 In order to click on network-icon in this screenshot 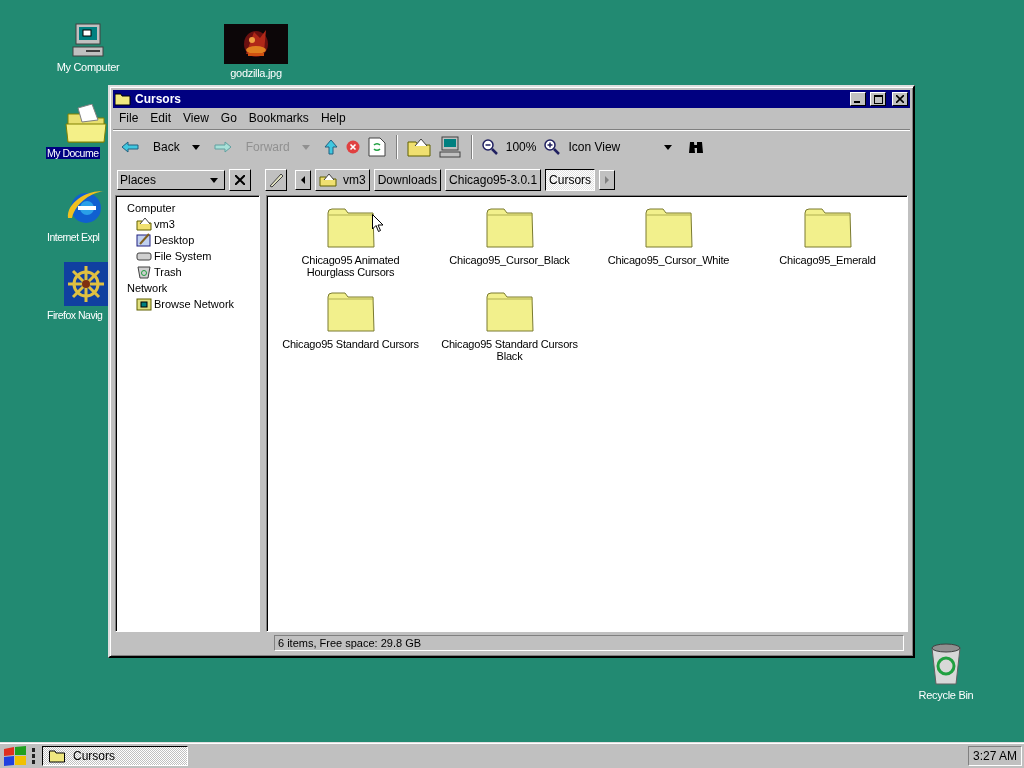, I will do `click(144, 304)`.